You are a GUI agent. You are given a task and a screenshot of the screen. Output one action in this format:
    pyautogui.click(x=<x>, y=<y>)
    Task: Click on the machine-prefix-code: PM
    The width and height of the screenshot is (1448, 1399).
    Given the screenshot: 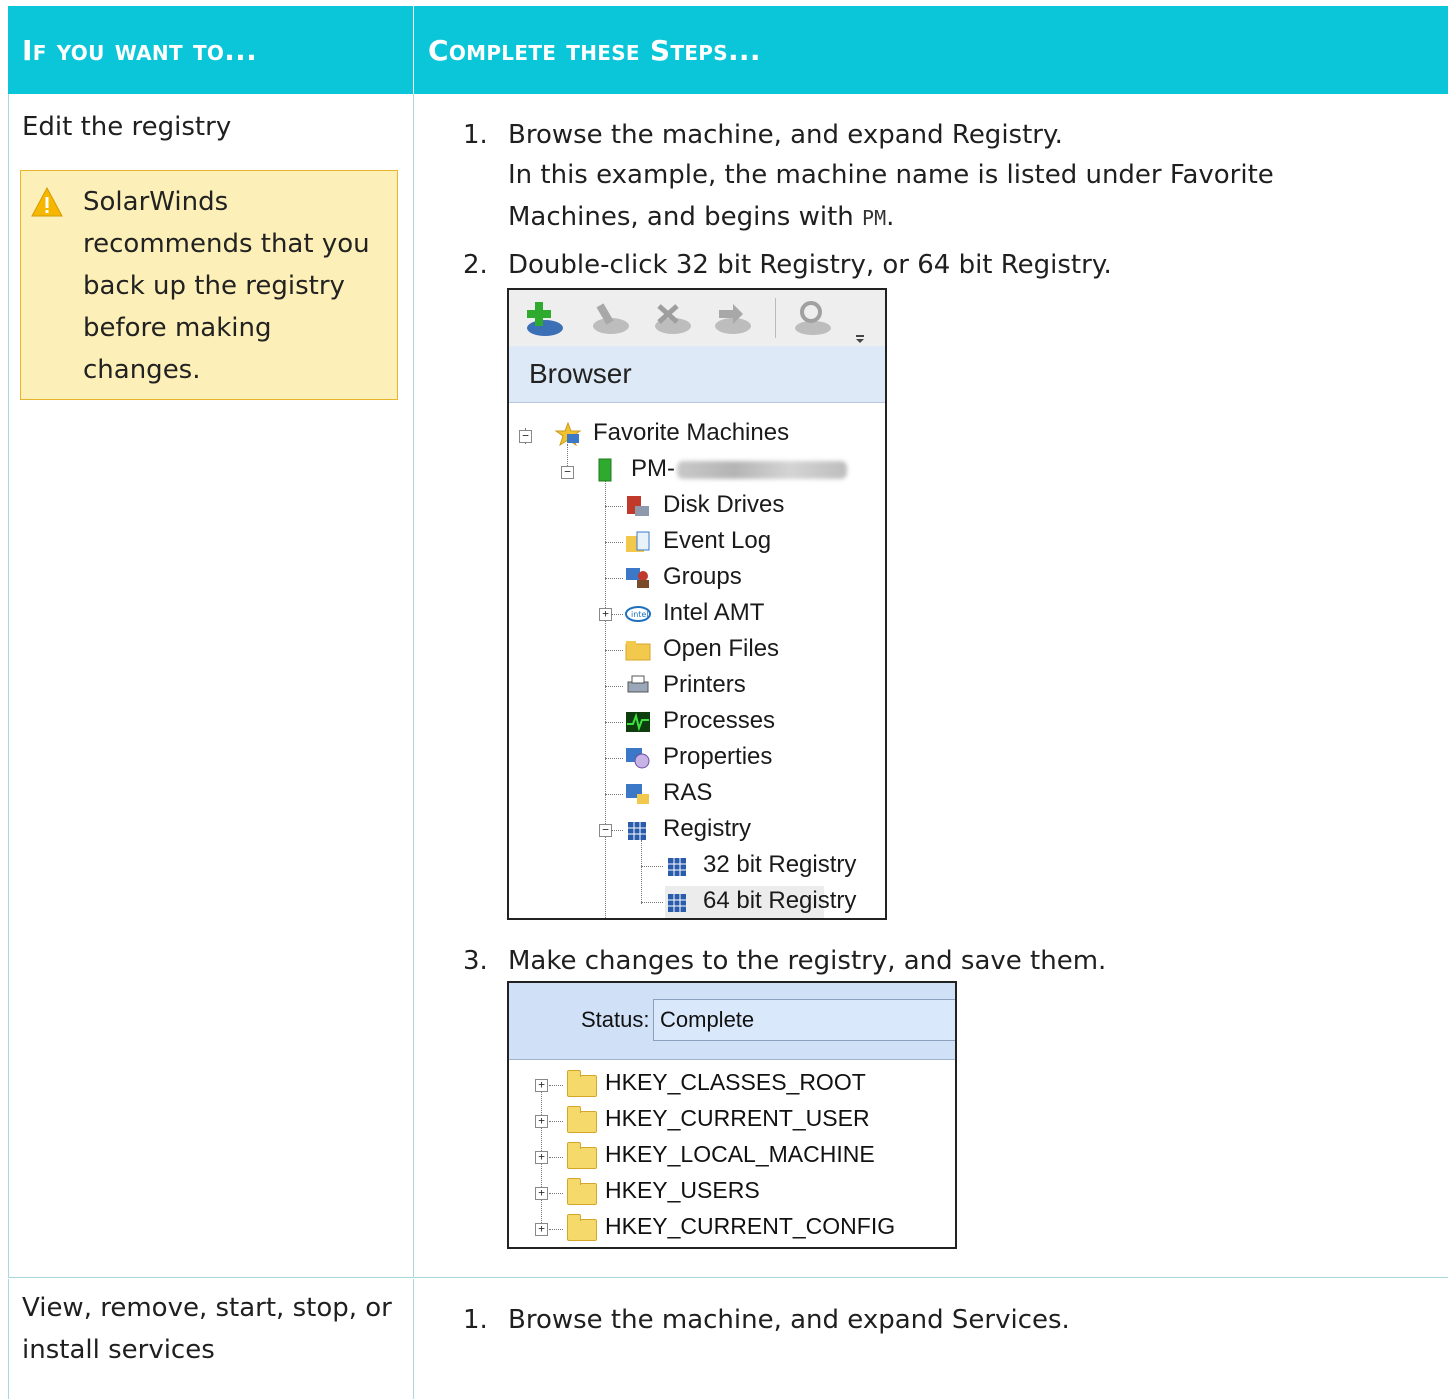 What is the action you would take?
    pyautogui.click(x=874, y=218)
    